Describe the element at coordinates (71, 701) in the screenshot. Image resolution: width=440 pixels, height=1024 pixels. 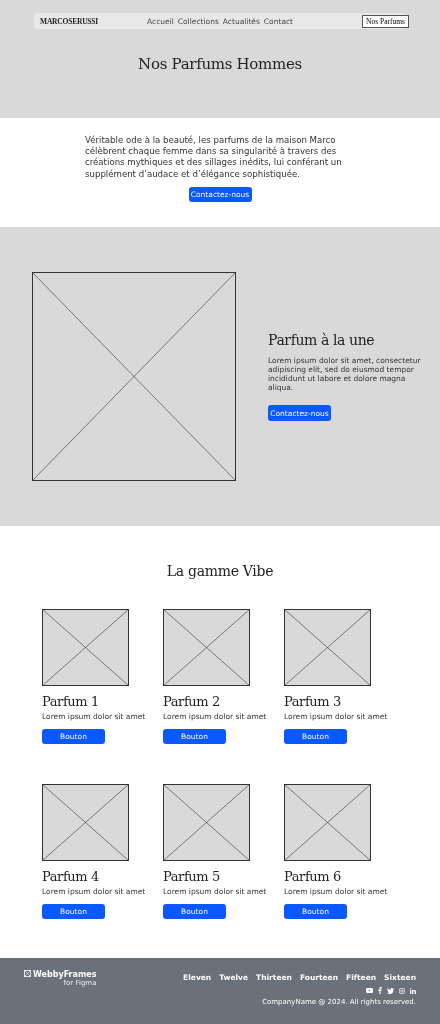
I see `product-name: Parfum 1` at that location.